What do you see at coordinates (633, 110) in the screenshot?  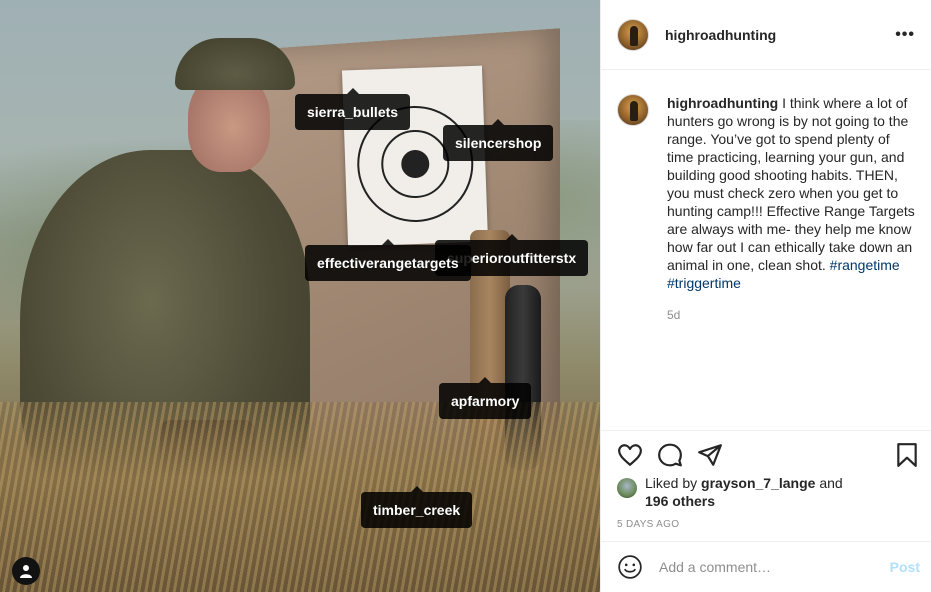 I see `caption-avatar` at bounding box center [633, 110].